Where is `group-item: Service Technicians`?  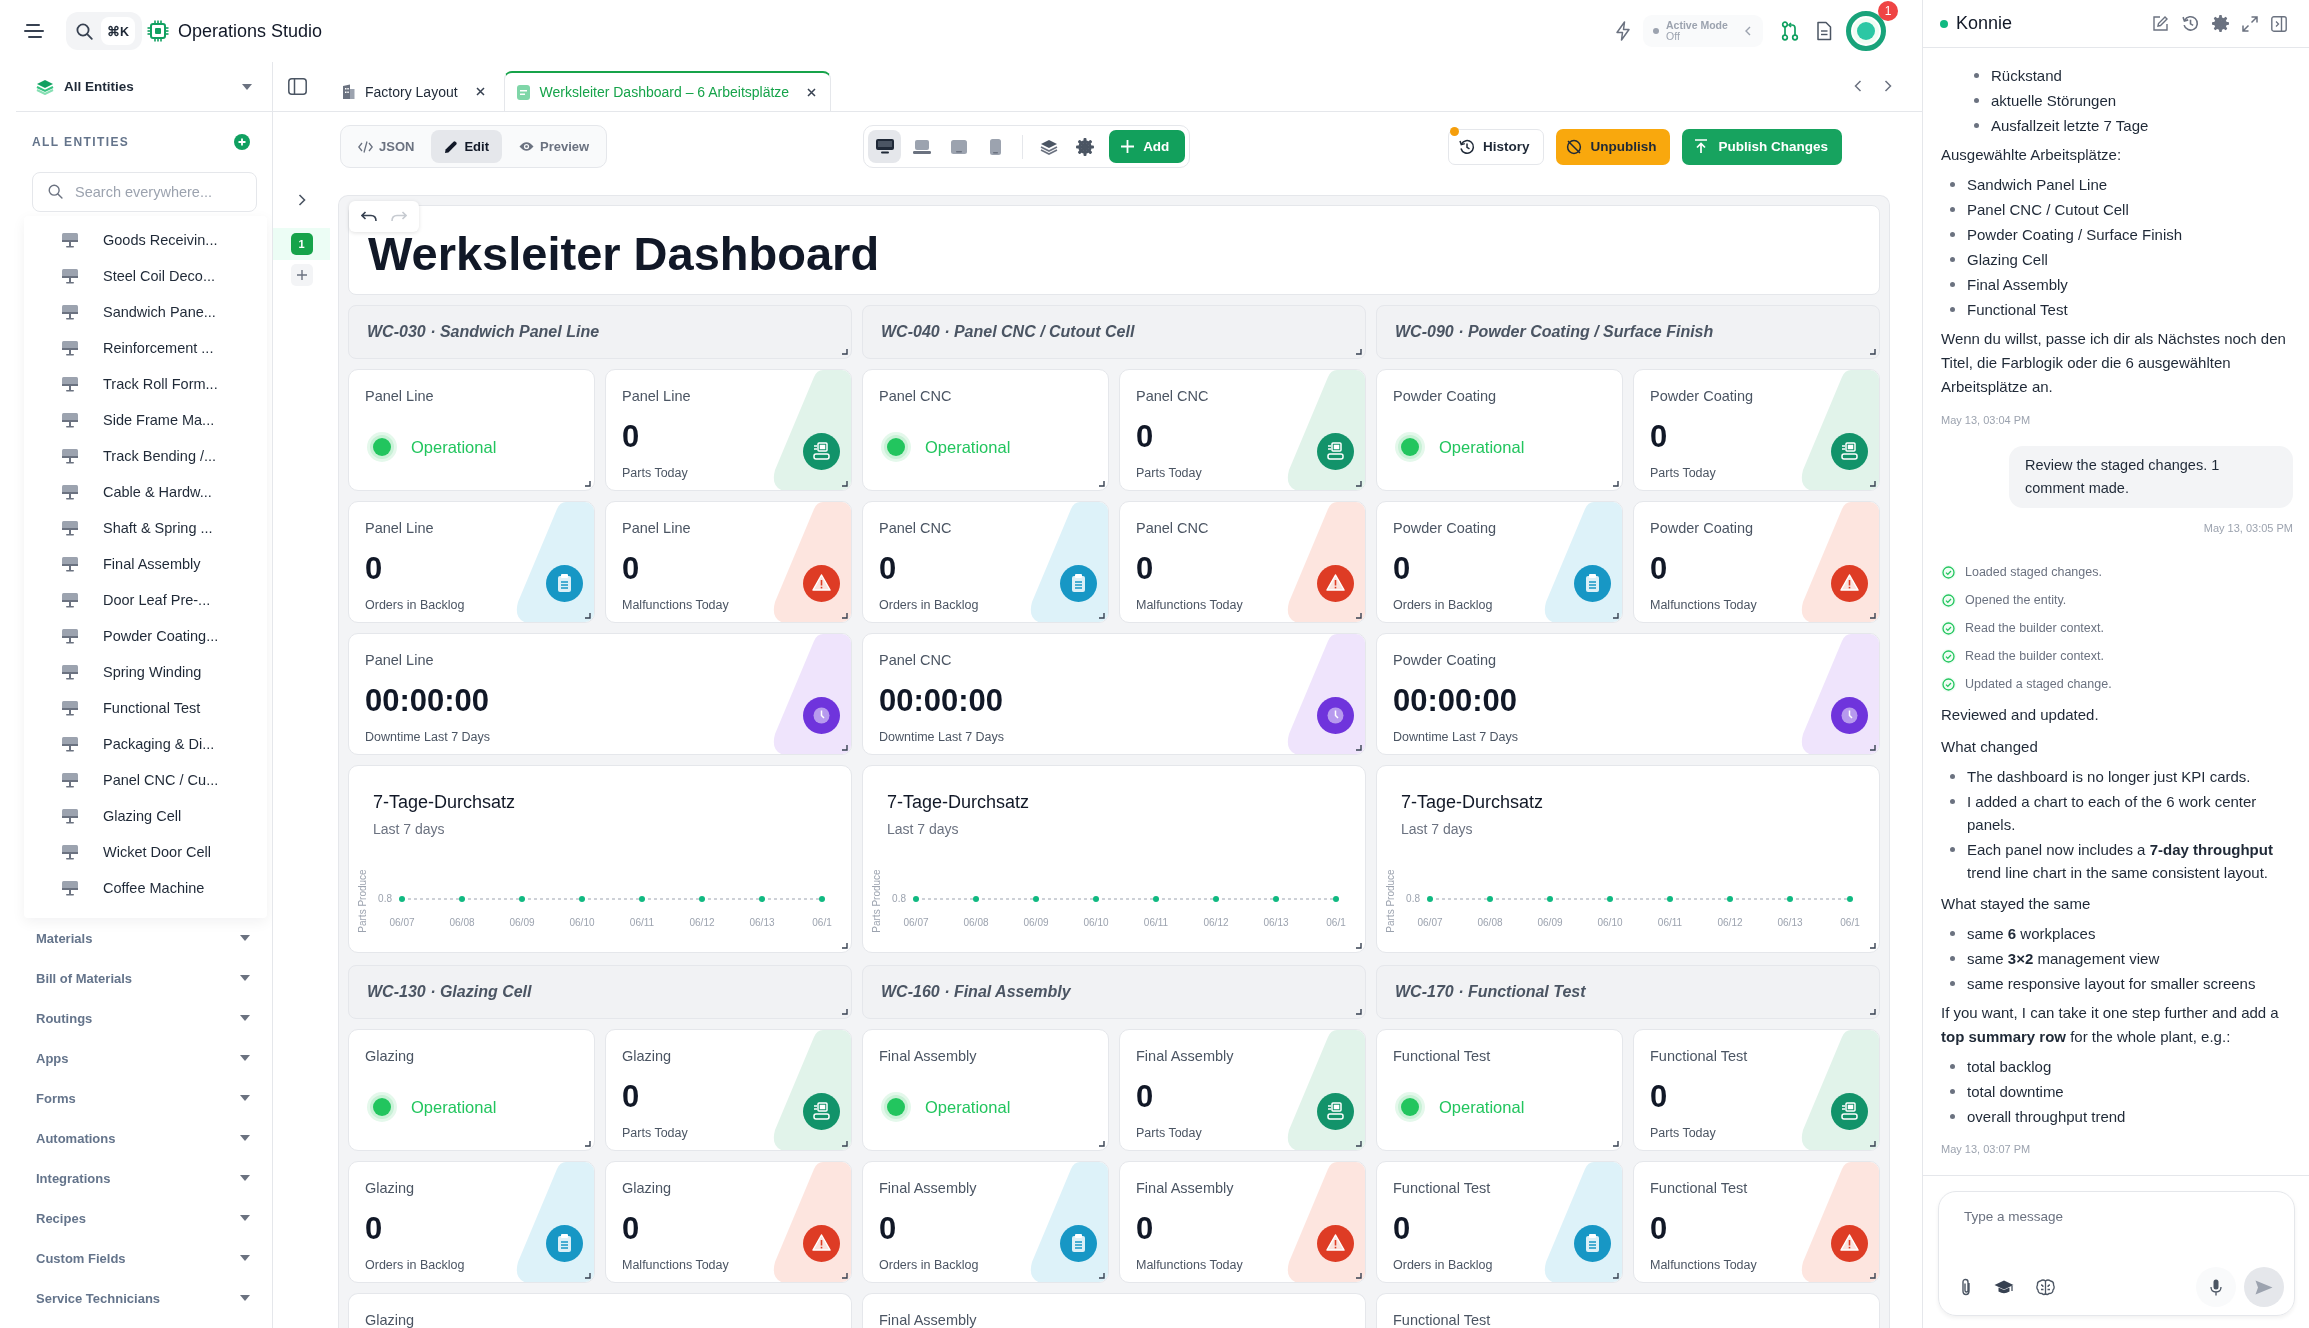
group-item: Service Technicians is located at coordinates (136, 1298).